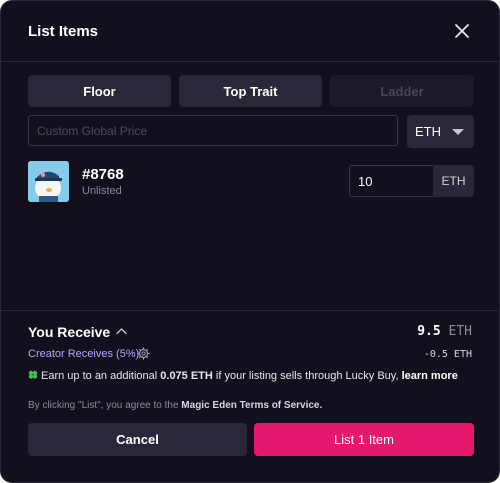  I want to click on promo-prefix: Earn up to an additional, so click(101, 376).